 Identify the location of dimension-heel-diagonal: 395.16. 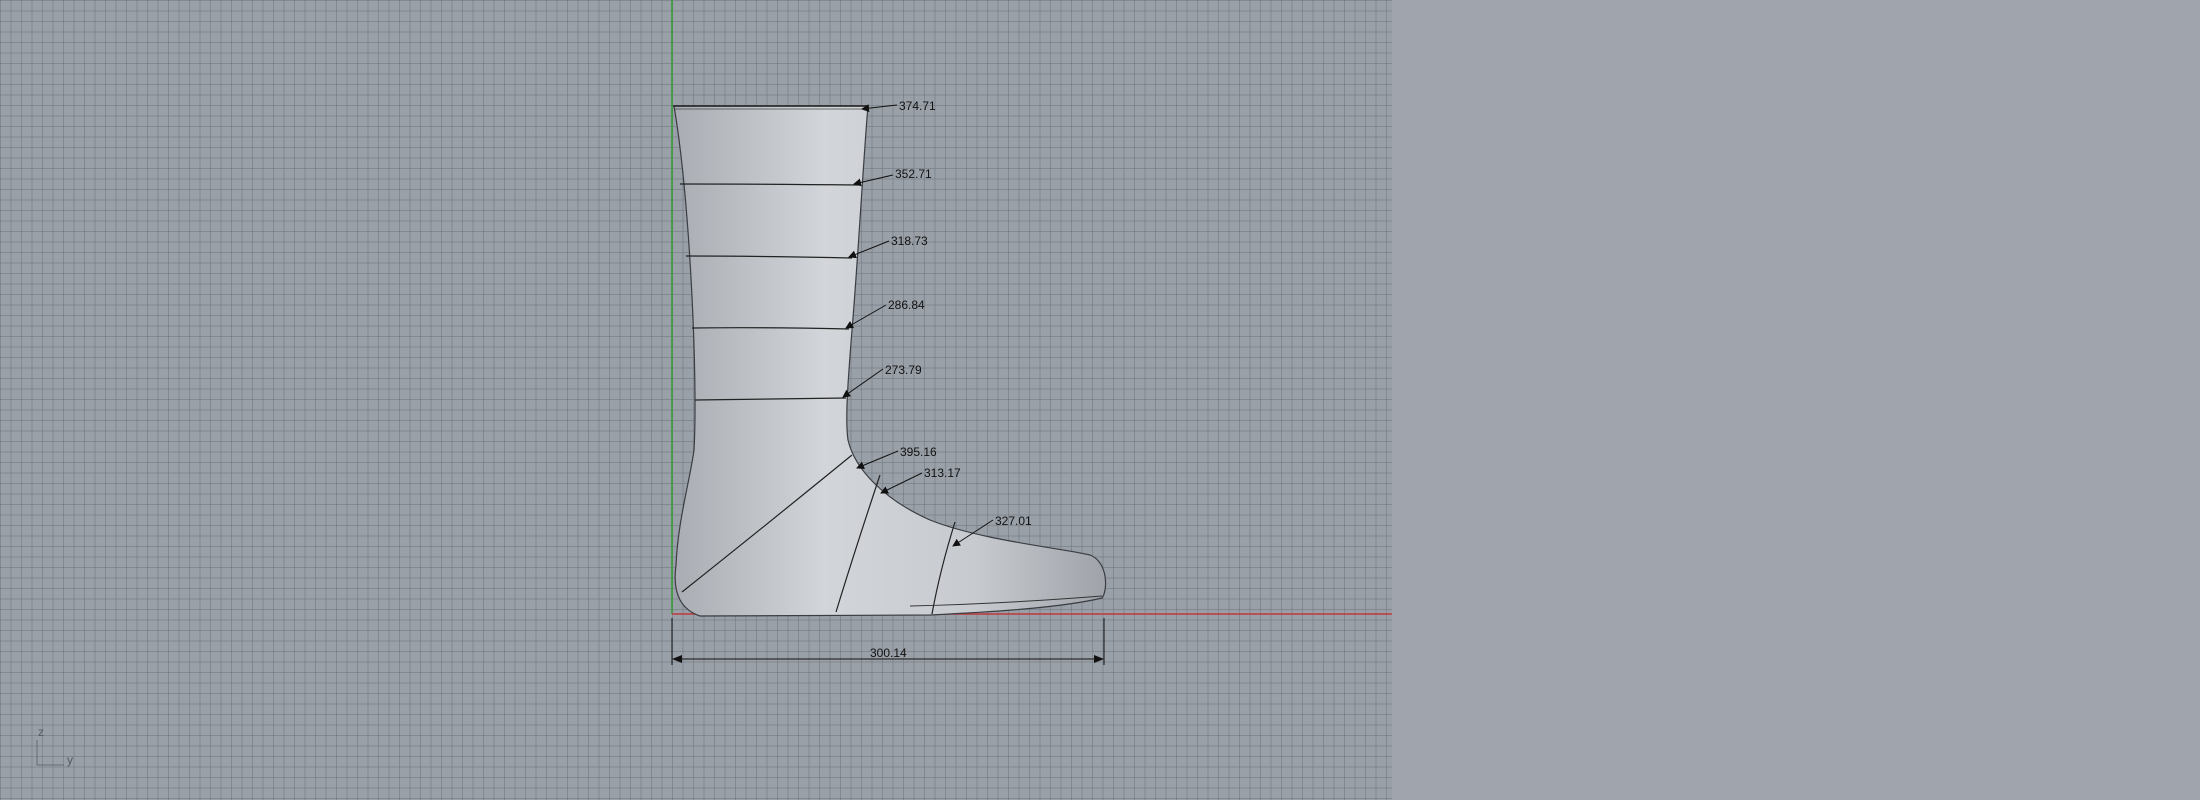
(896, 457).